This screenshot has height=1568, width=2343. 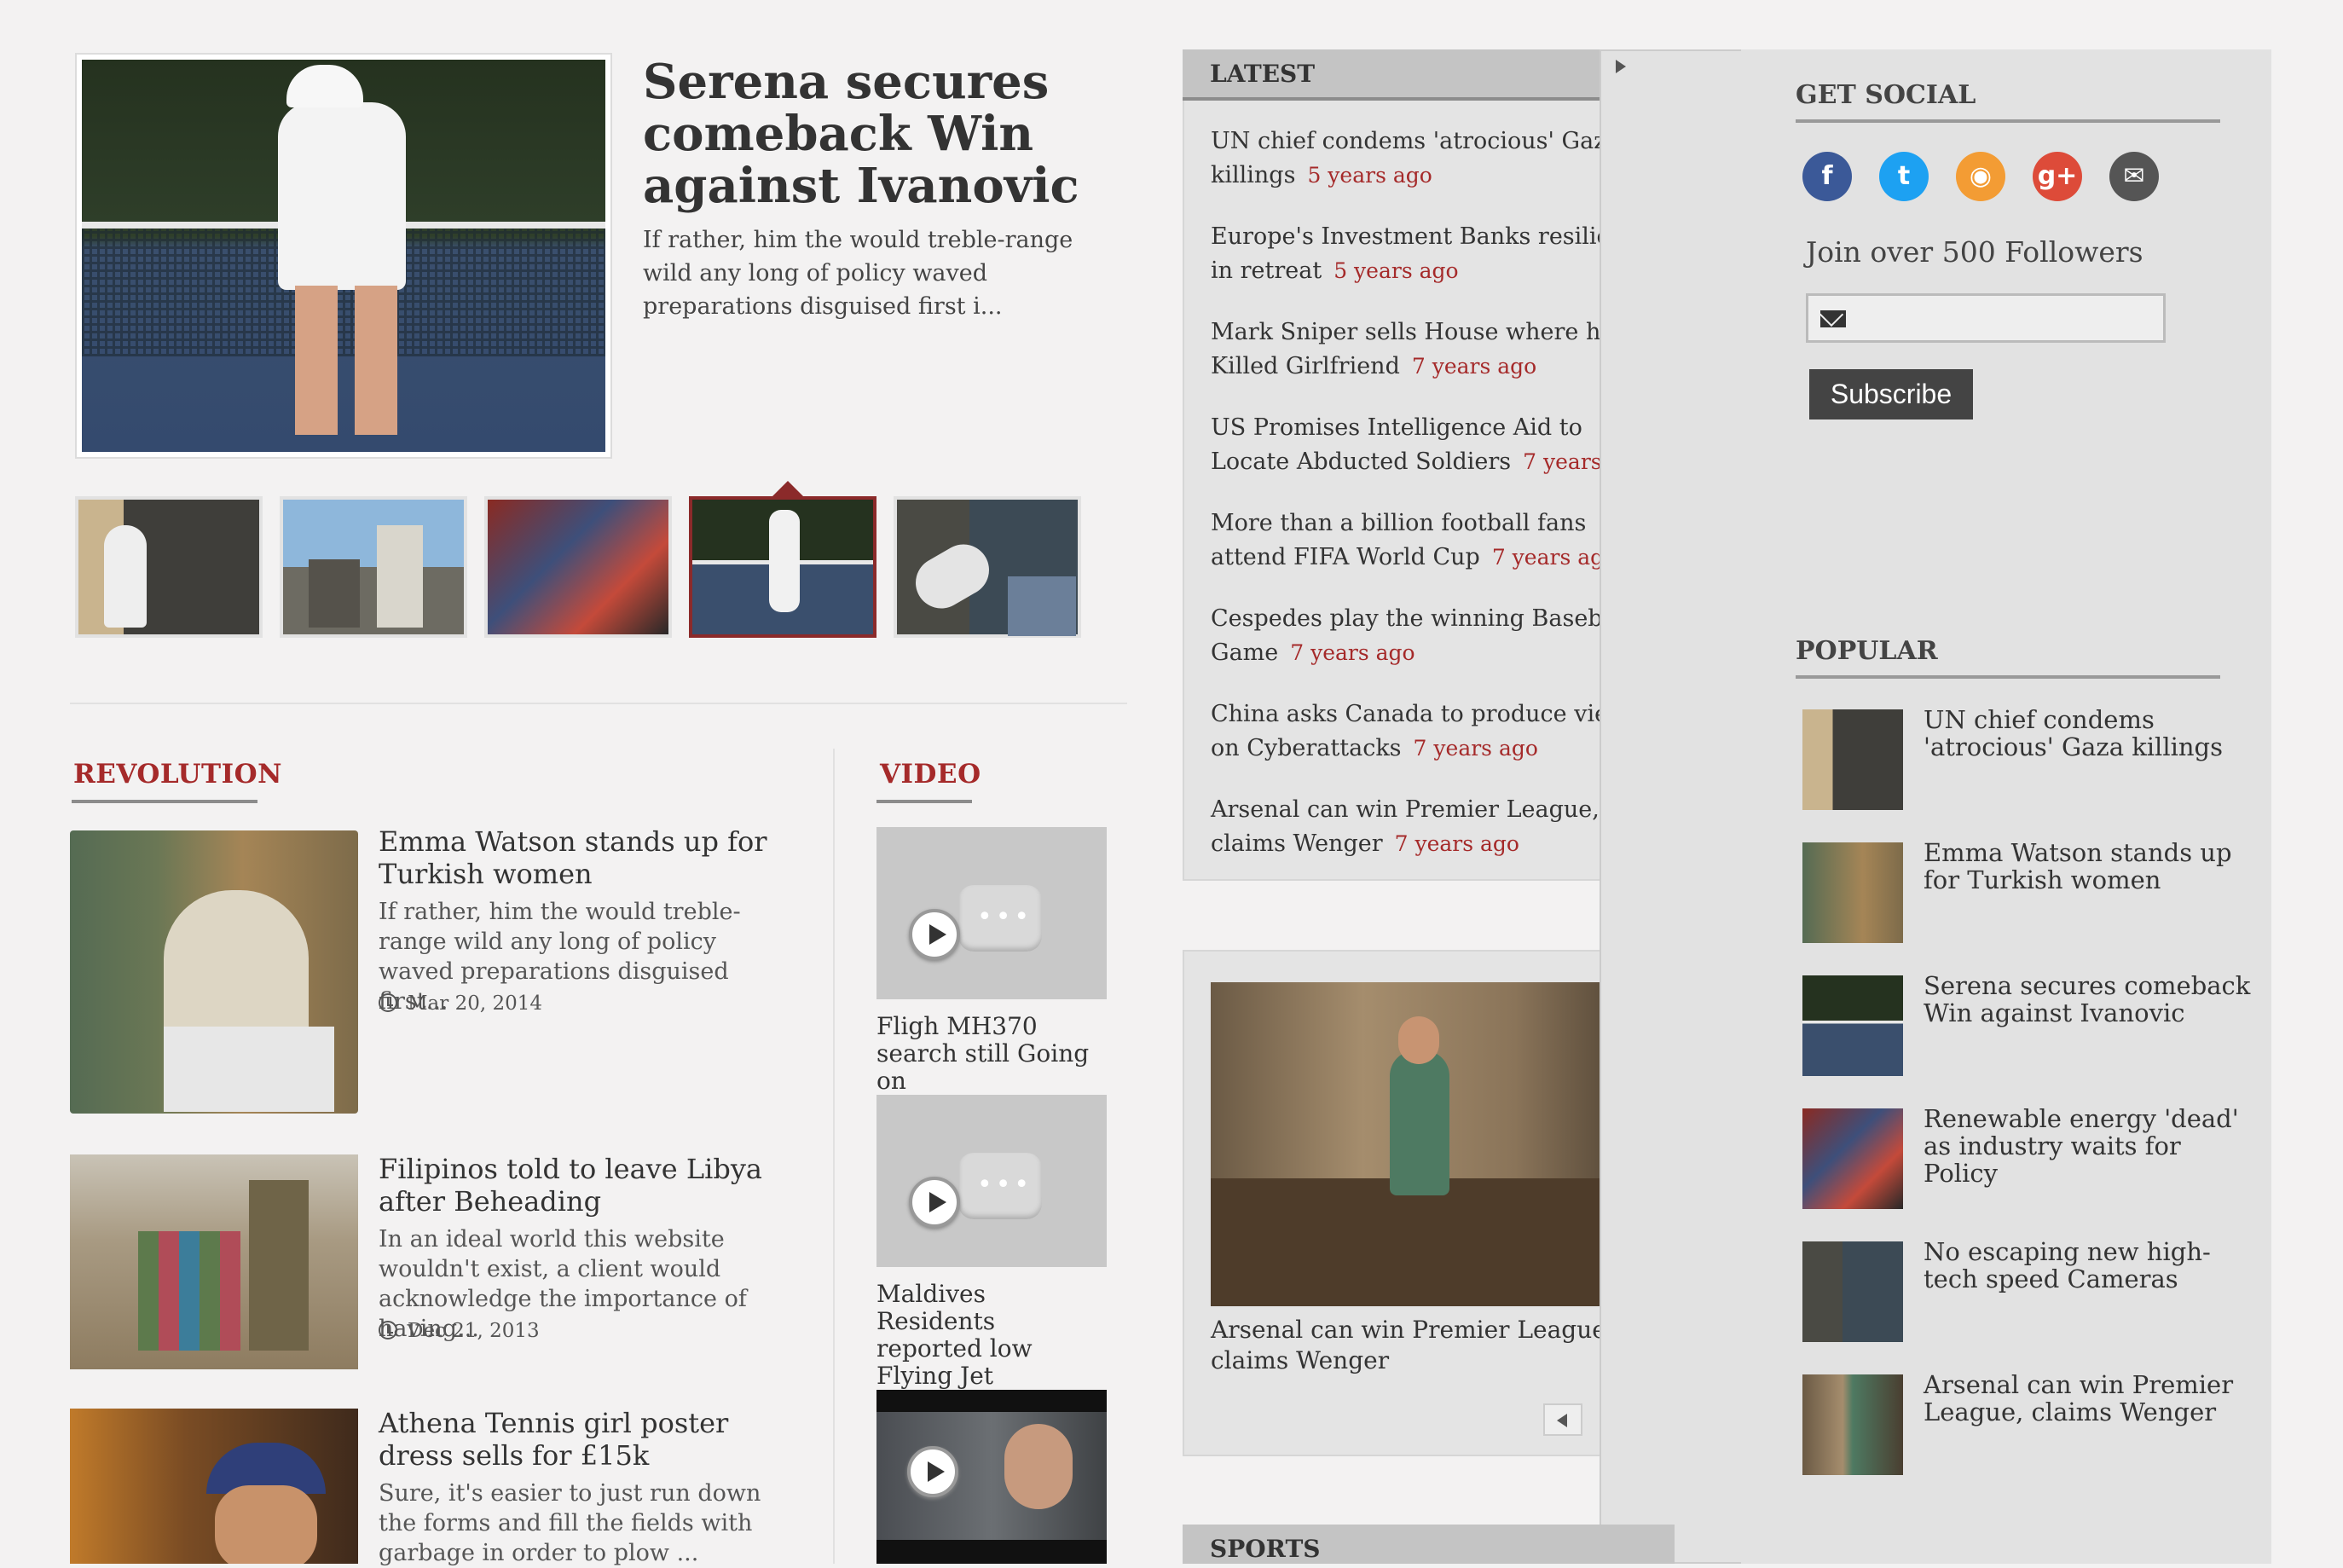 I want to click on subscribe-button: Subscribe, so click(x=1891, y=394).